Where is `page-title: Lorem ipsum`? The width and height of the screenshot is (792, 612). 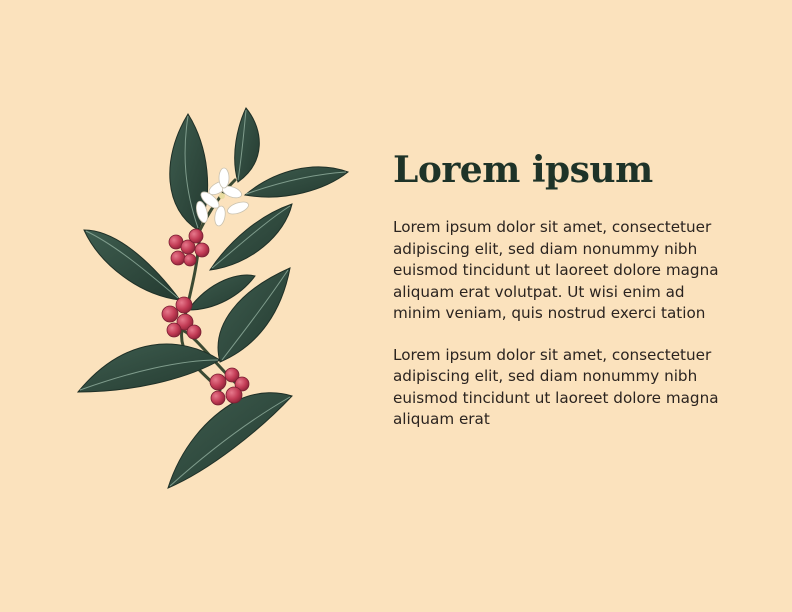
page-title: Lorem ipsum is located at coordinates (523, 170).